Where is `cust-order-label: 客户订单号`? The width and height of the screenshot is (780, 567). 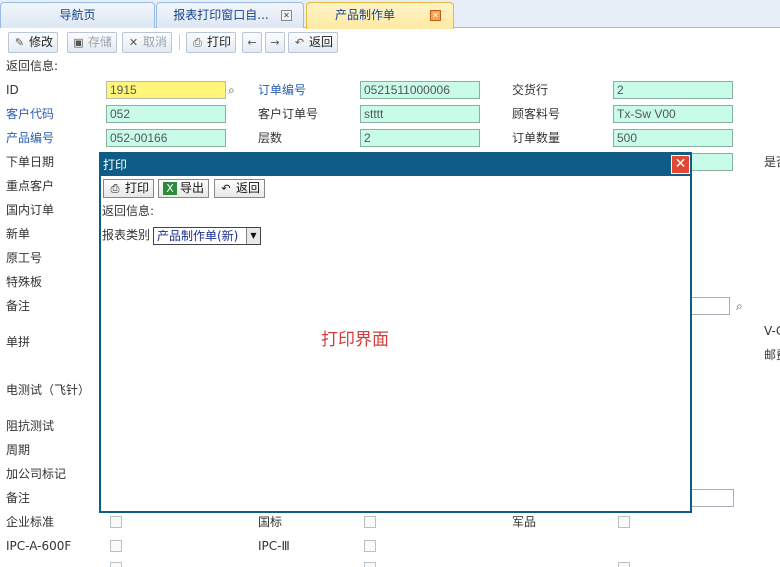
cust-order-label: 客户订单号 is located at coordinates (288, 114).